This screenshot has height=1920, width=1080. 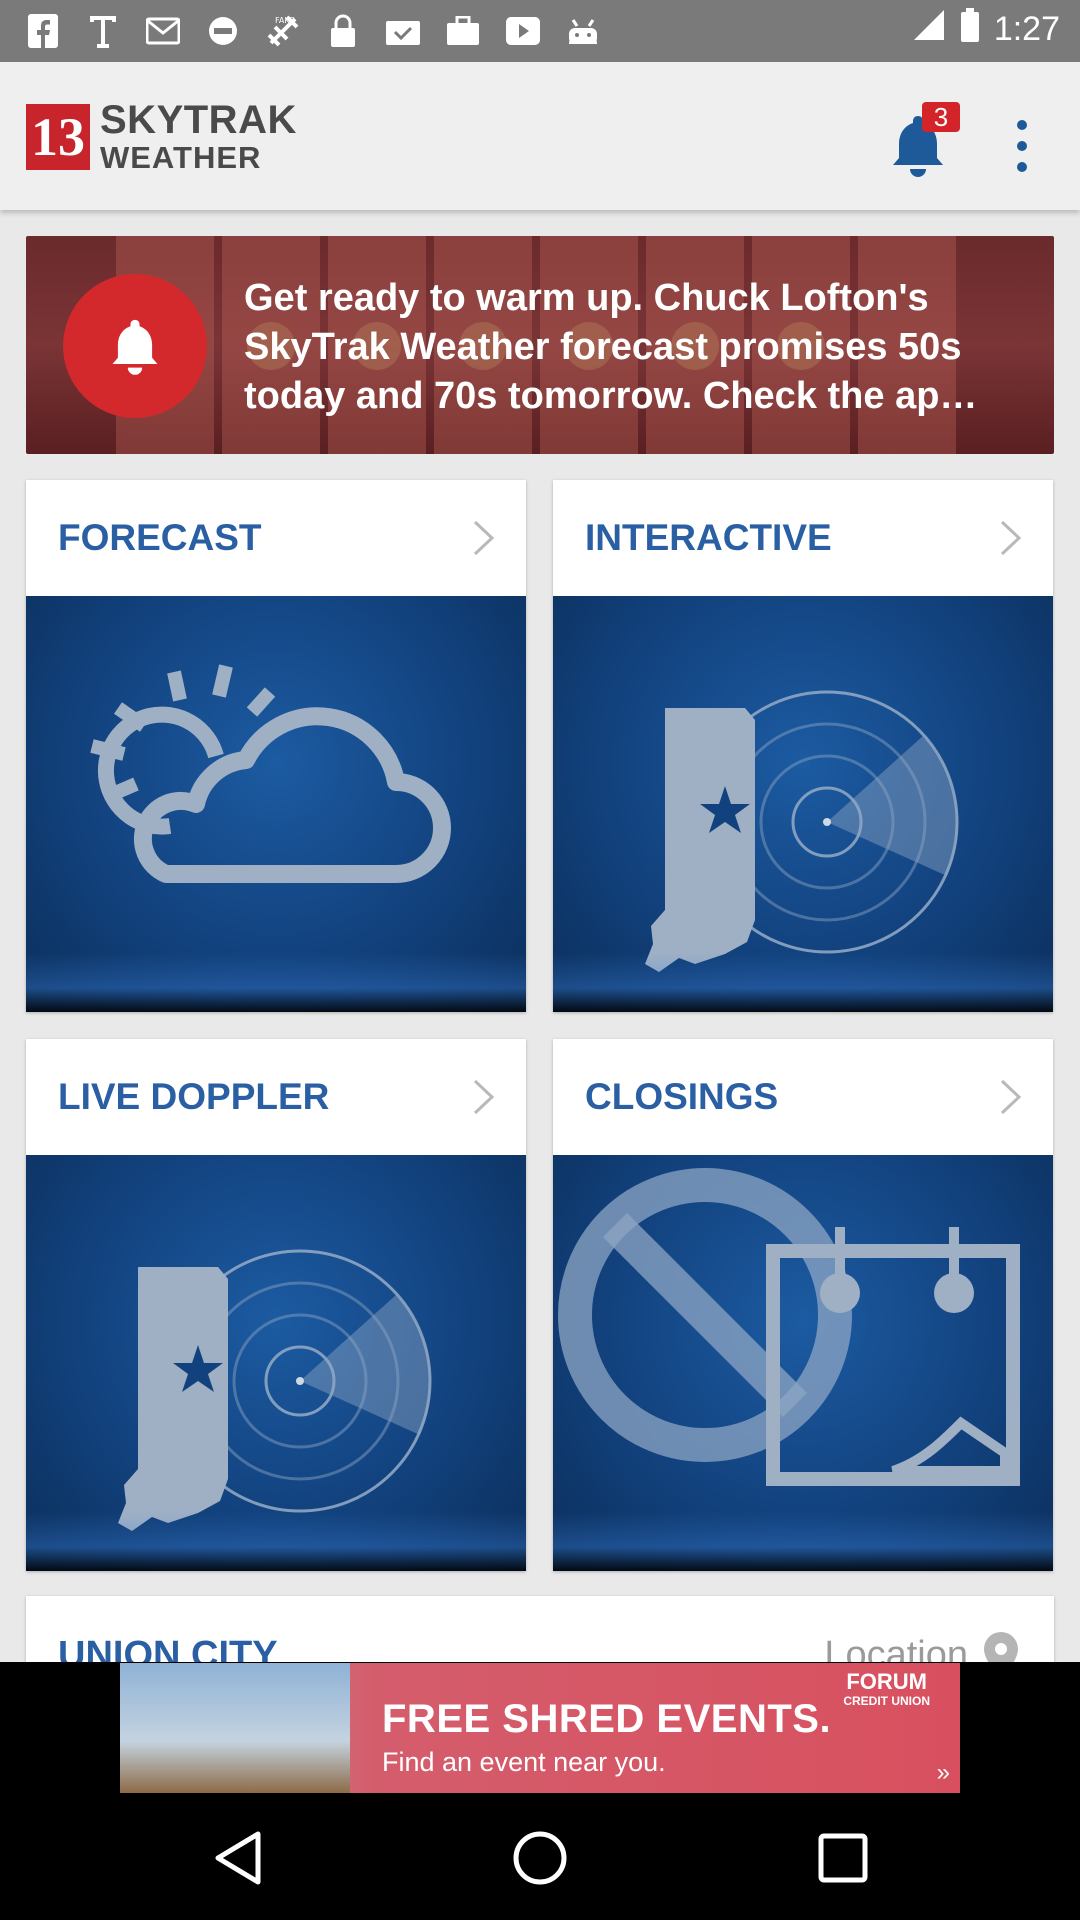 I want to click on card-title: INTERACTIVE, so click(x=708, y=537).